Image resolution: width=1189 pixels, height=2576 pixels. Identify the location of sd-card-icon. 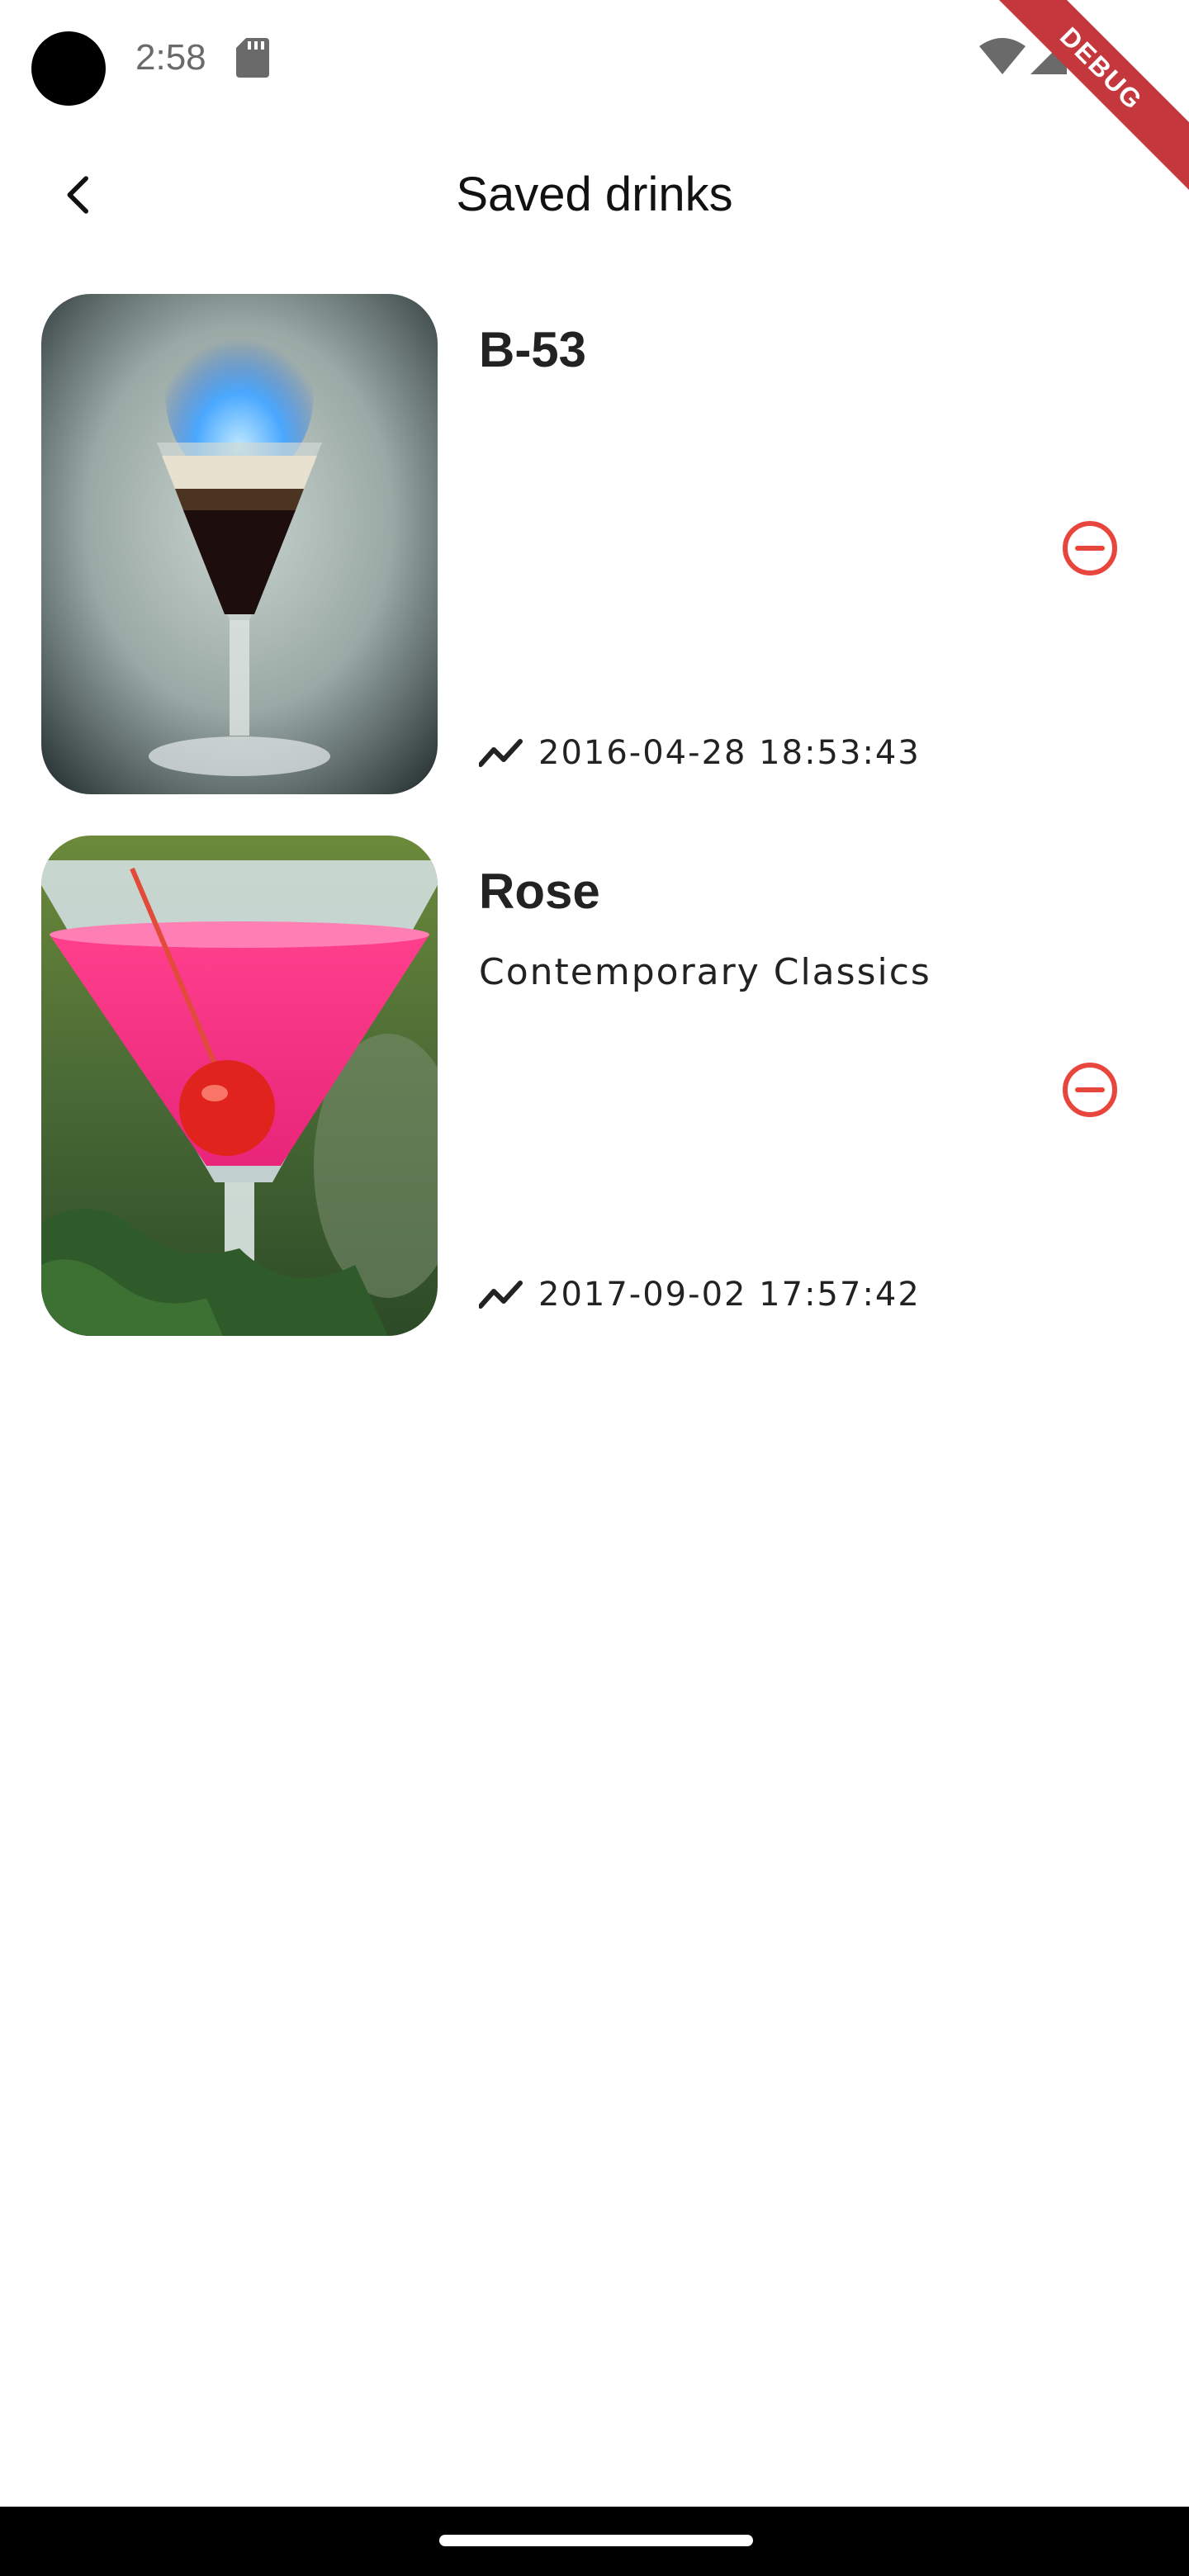
(252, 58).